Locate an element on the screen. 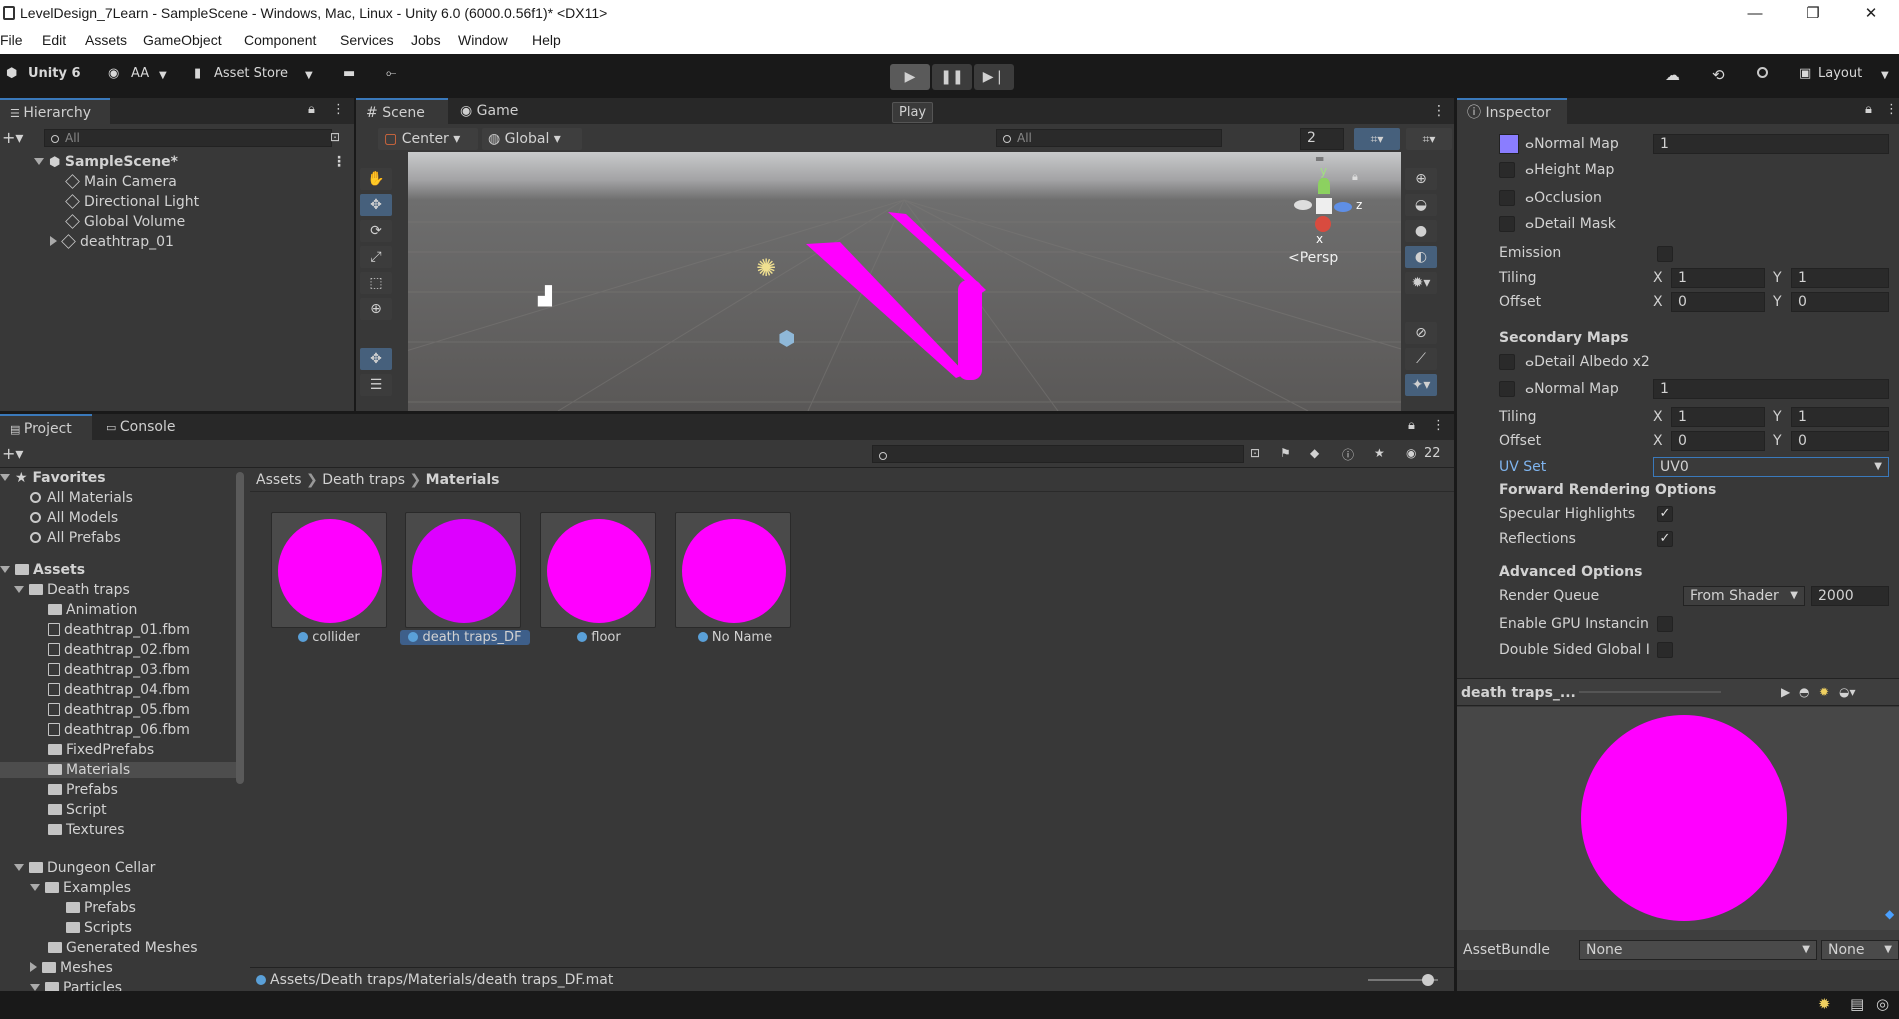 This screenshot has width=1899, height=1019. move-tool-icon: ✥ is located at coordinates (376, 205).